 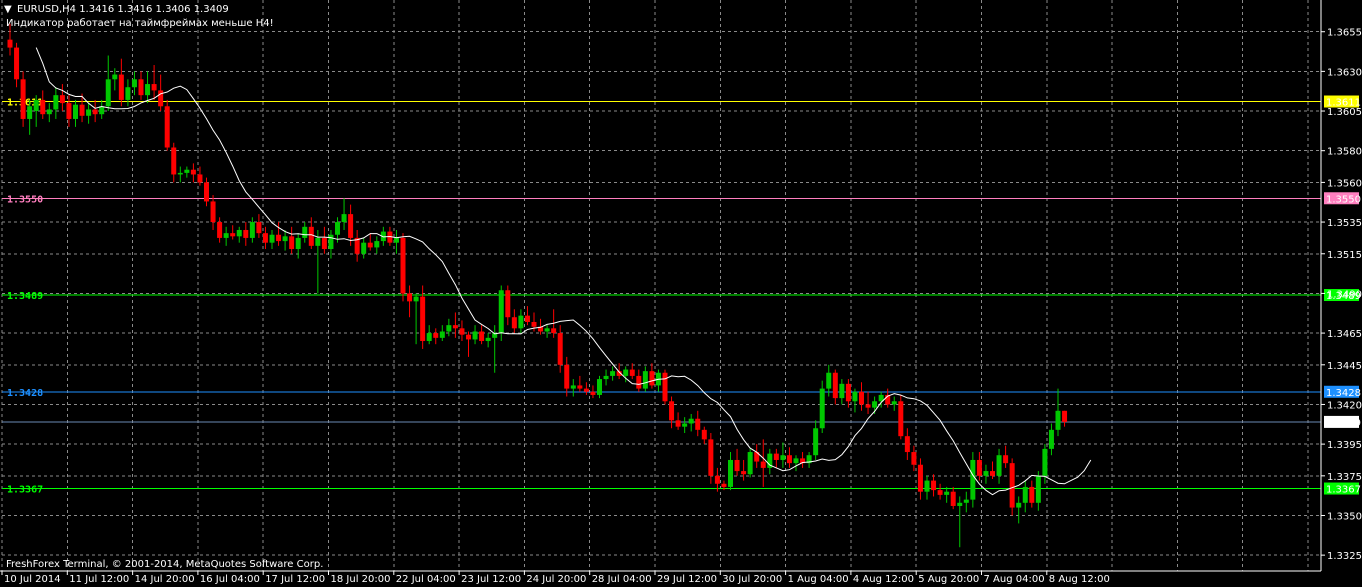 What do you see at coordinates (8, 9) in the screenshot?
I see `symbol-menu-icon: ▼` at bounding box center [8, 9].